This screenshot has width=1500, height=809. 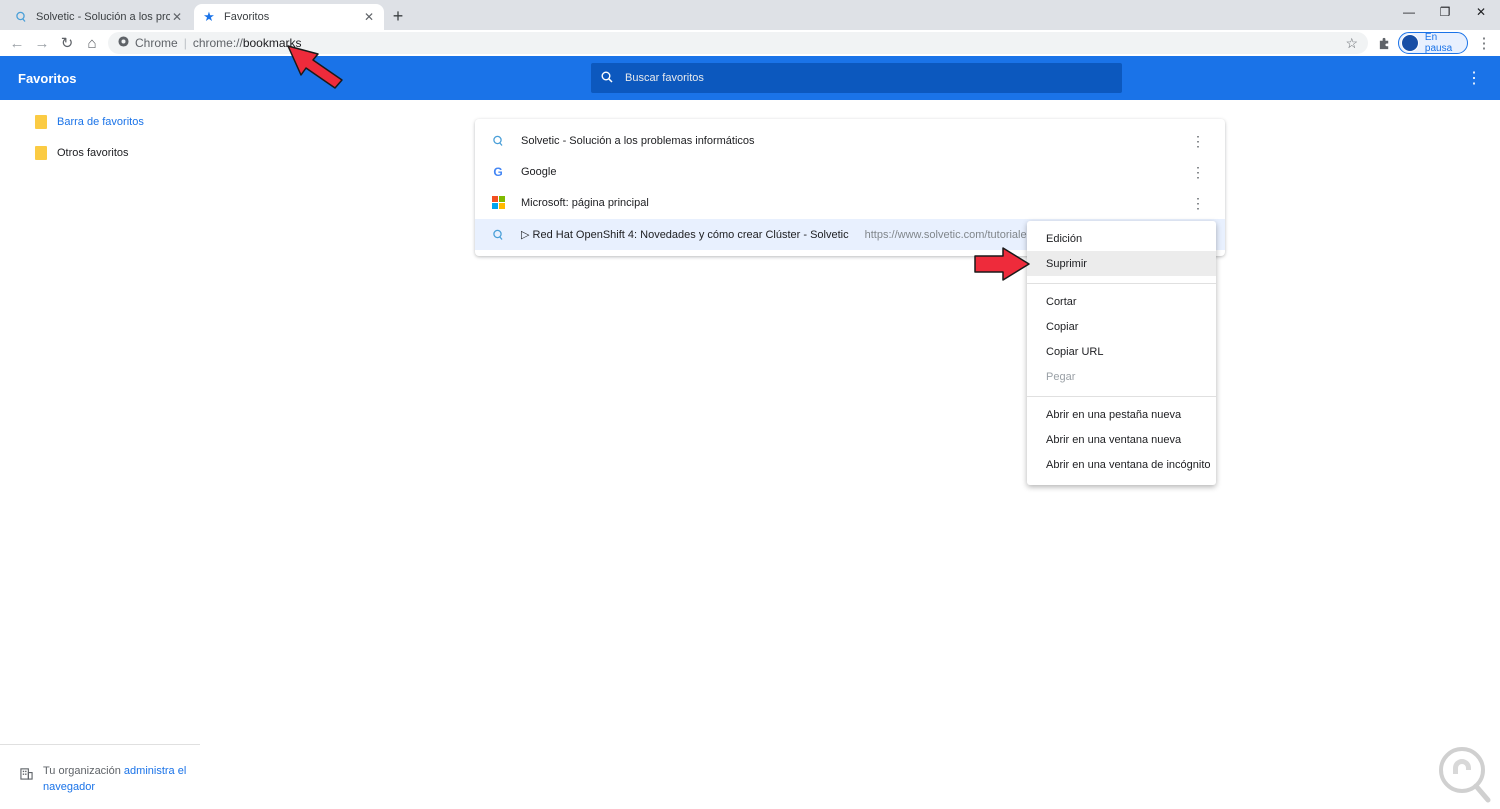 What do you see at coordinates (42, 43) in the screenshot?
I see `forward-button: →` at bounding box center [42, 43].